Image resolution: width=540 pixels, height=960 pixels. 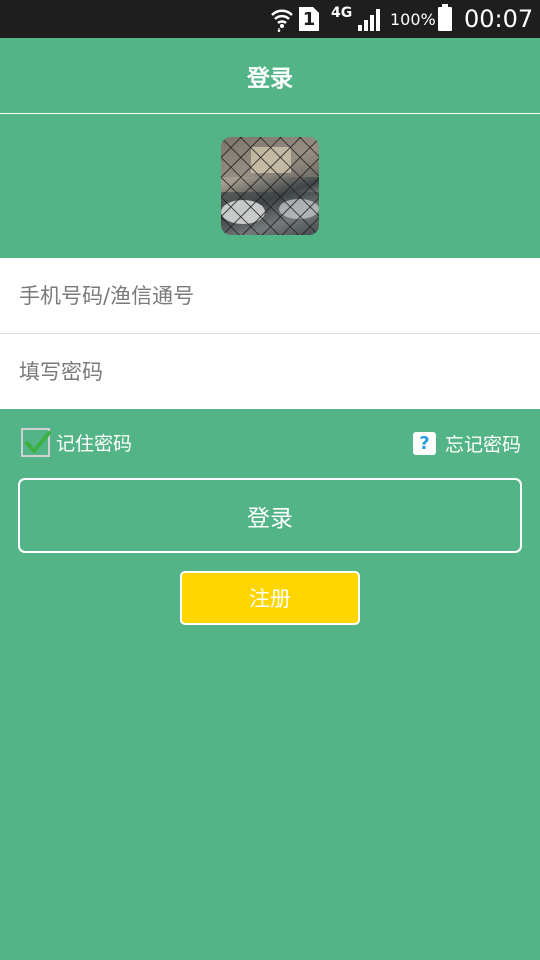 I want to click on forgot-label: 忘记密码, so click(x=482, y=444).